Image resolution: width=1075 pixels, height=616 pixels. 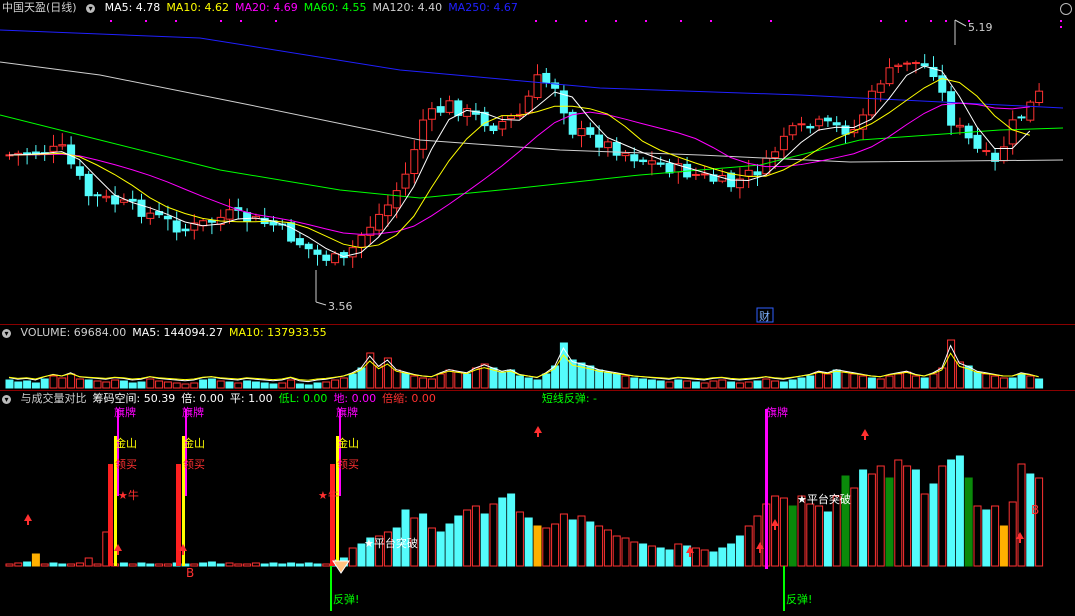 I want to click on settings-circle-icon, so click(x=1066, y=9).